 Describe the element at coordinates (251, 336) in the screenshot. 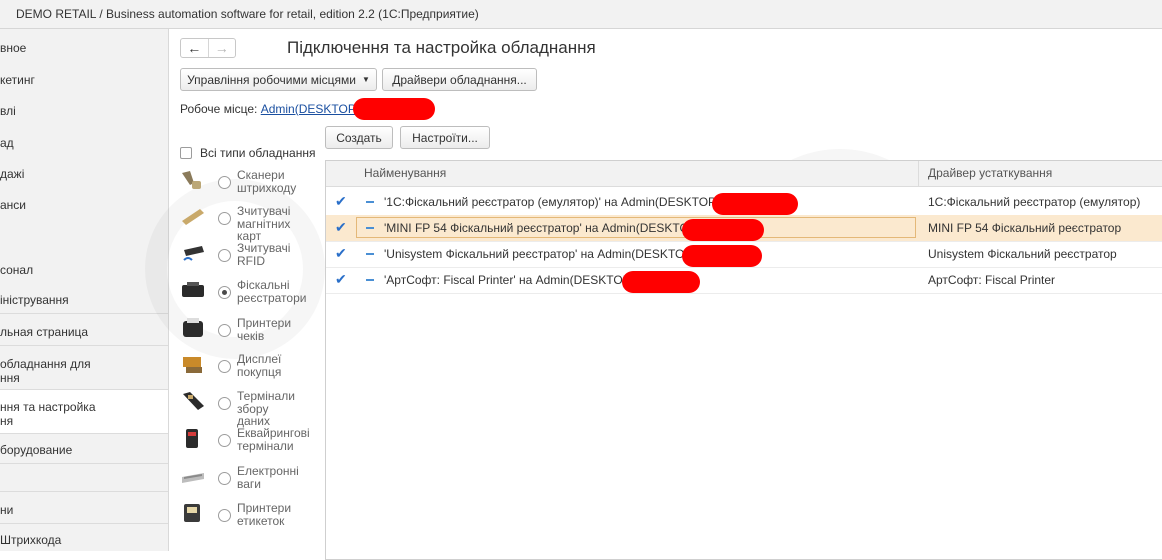

I see `filter-type-line2: чеків` at that location.